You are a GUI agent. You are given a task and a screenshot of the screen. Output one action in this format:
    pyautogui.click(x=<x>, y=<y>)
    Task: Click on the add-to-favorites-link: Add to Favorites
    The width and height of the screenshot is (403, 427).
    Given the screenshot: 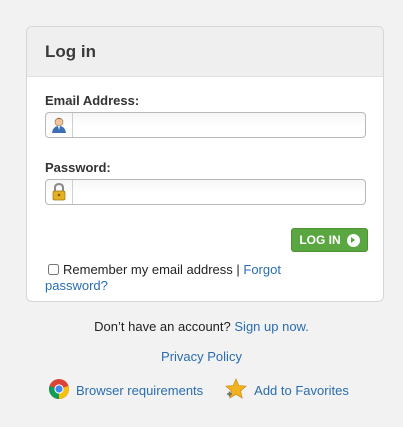 What is the action you would take?
    pyautogui.click(x=286, y=390)
    